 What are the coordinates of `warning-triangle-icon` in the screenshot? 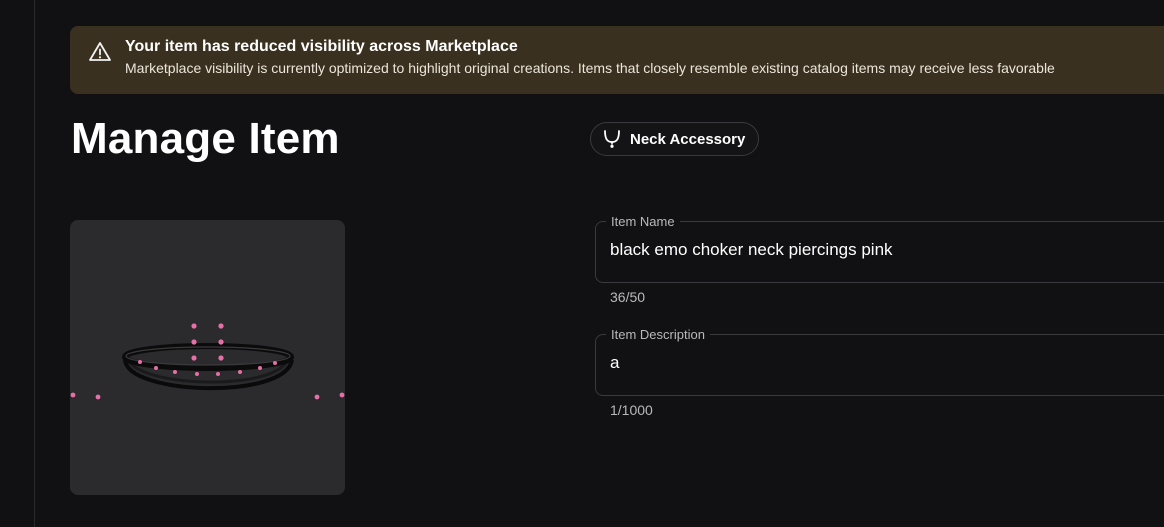 It's located at (100, 51).